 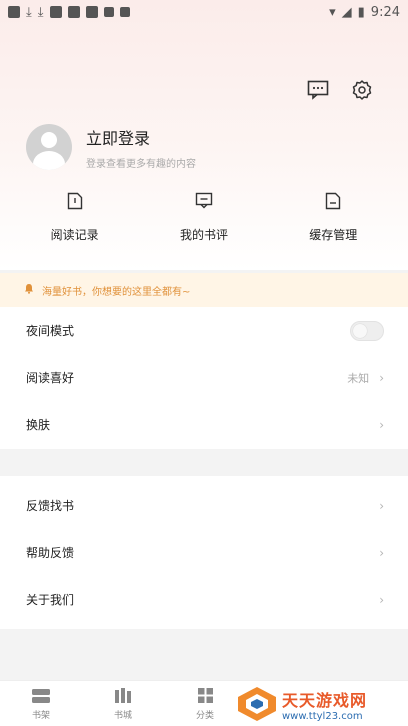 What do you see at coordinates (204, 424) in the screenshot?
I see `skin-row: 换肤 ›` at bounding box center [204, 424].